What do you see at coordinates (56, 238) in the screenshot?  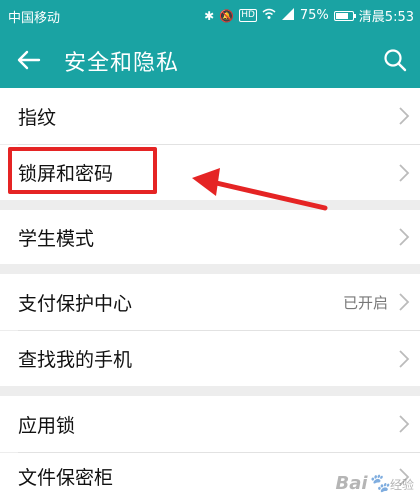 I see `row-label: 学生模式` at bounding box center [56, 238].